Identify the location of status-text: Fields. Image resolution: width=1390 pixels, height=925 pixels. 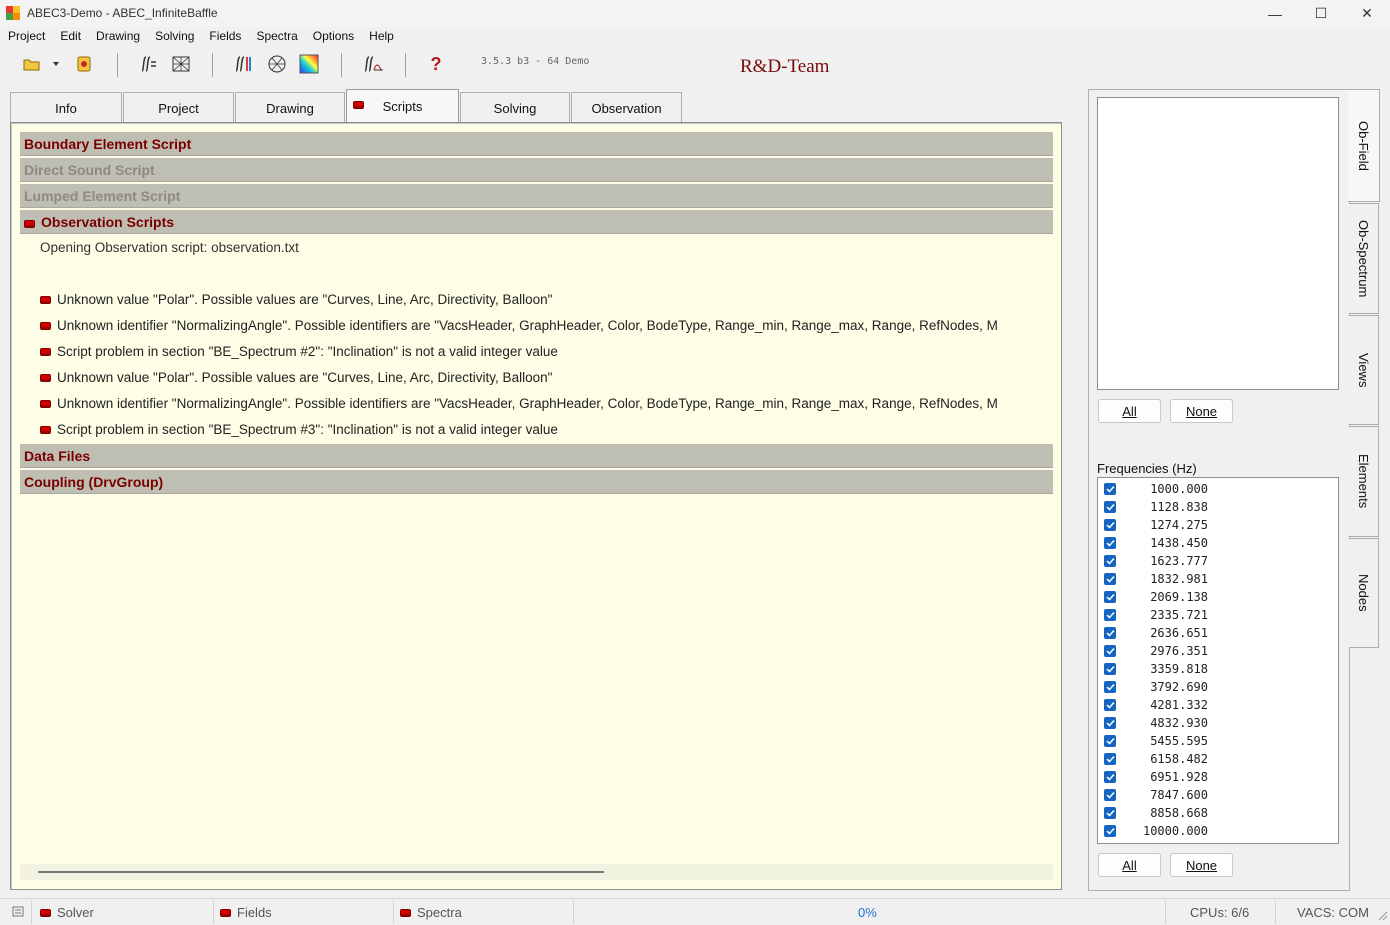
(254, 912).